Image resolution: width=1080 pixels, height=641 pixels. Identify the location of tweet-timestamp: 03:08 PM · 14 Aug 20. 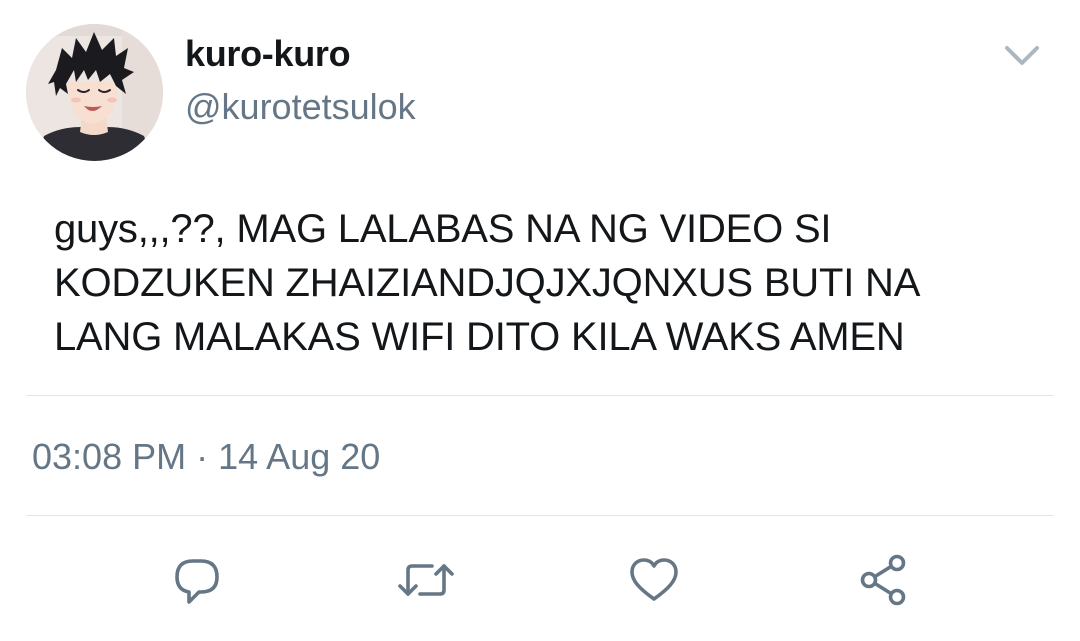
(206, 457).